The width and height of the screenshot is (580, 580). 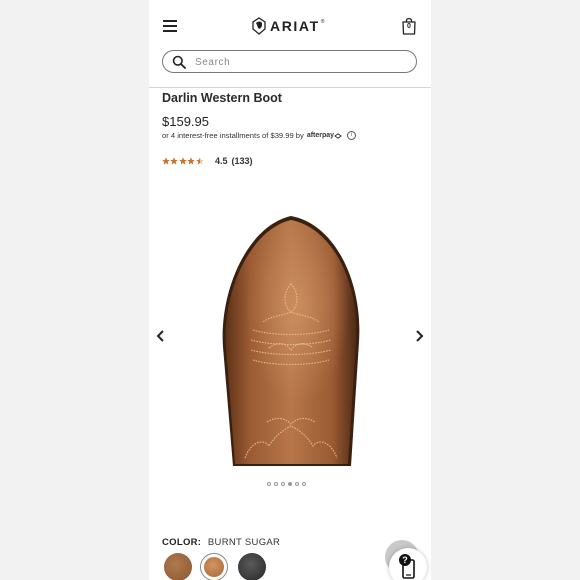 What do you see at coordinates (170, 26) in the screenshot?
I see `hamburger-menu-icon` at bounding box center [170, 26].